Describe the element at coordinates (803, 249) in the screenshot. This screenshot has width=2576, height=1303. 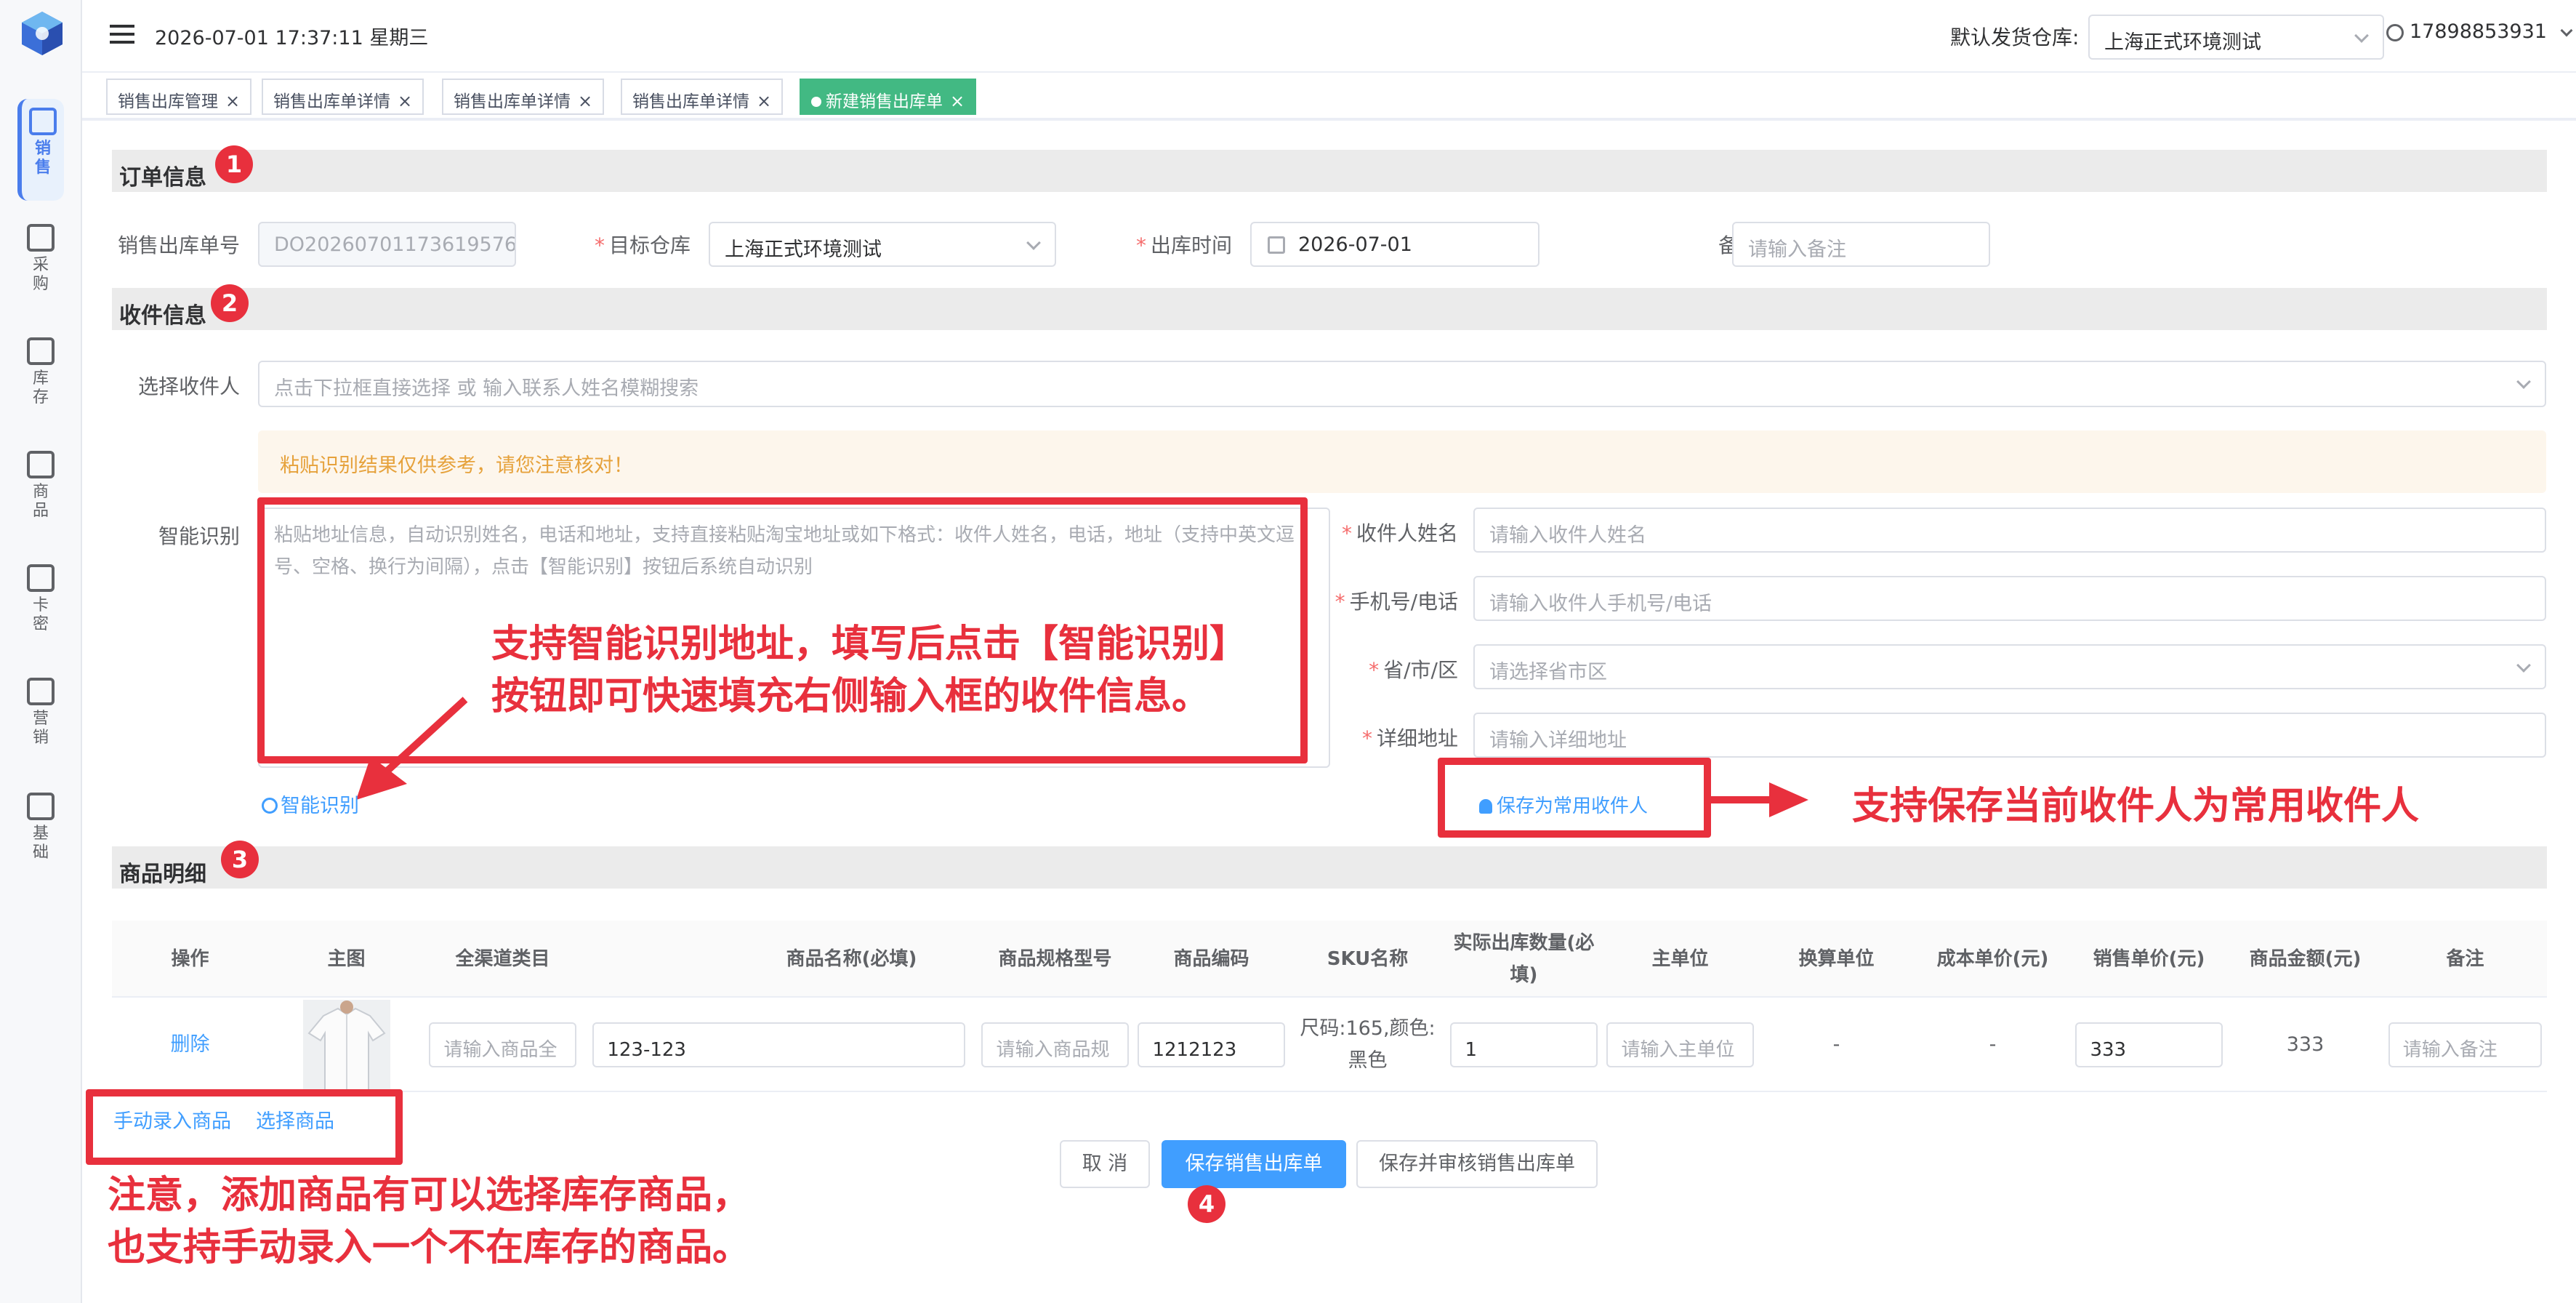
I see `target-warehouse-value: 上海正式环境测试` at that location.